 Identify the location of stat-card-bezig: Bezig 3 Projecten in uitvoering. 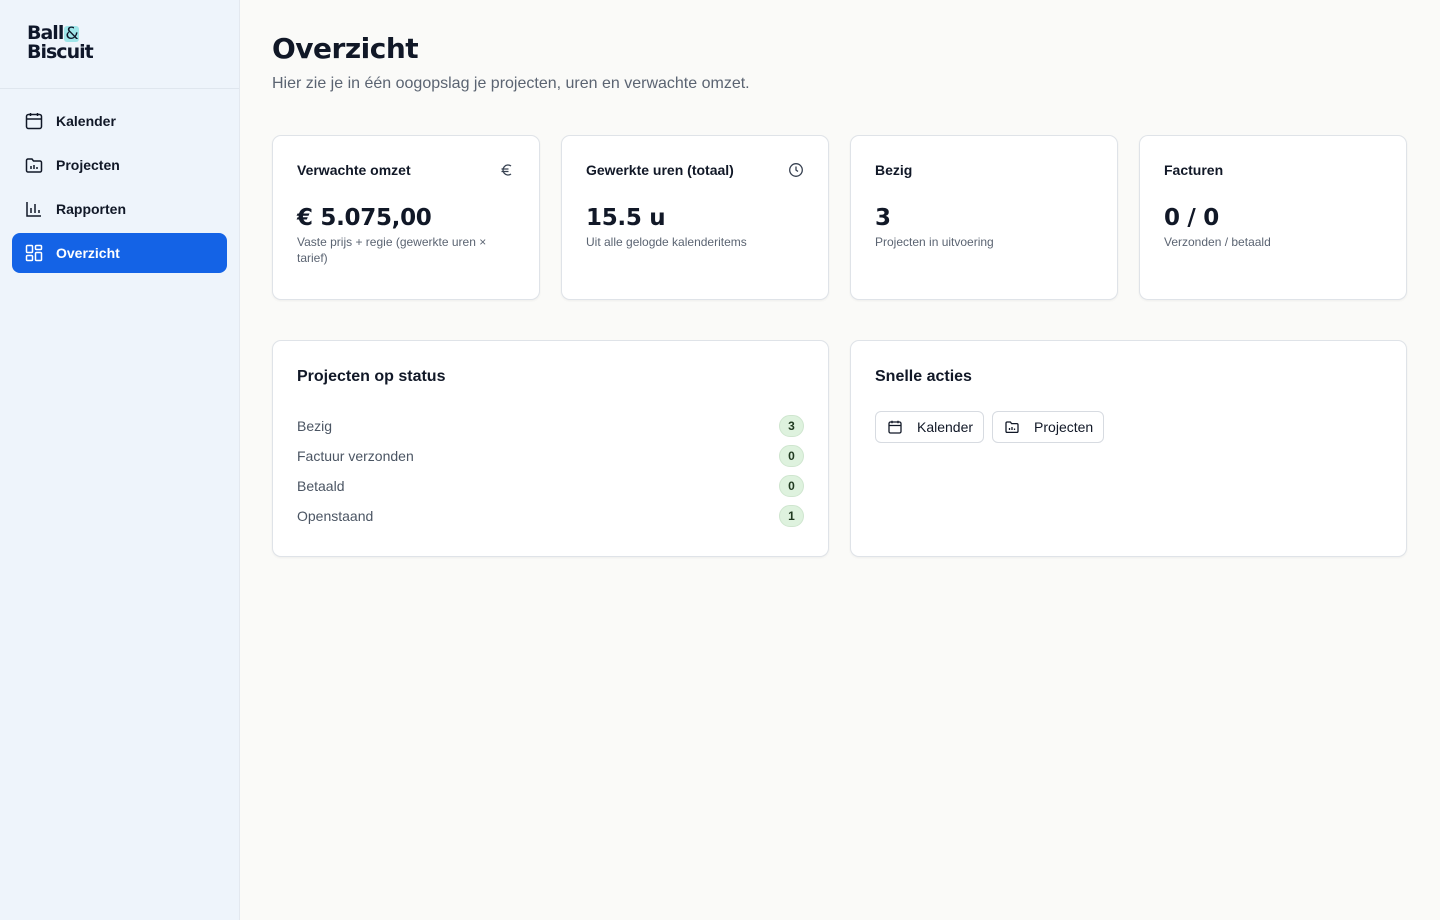
(984, 217).